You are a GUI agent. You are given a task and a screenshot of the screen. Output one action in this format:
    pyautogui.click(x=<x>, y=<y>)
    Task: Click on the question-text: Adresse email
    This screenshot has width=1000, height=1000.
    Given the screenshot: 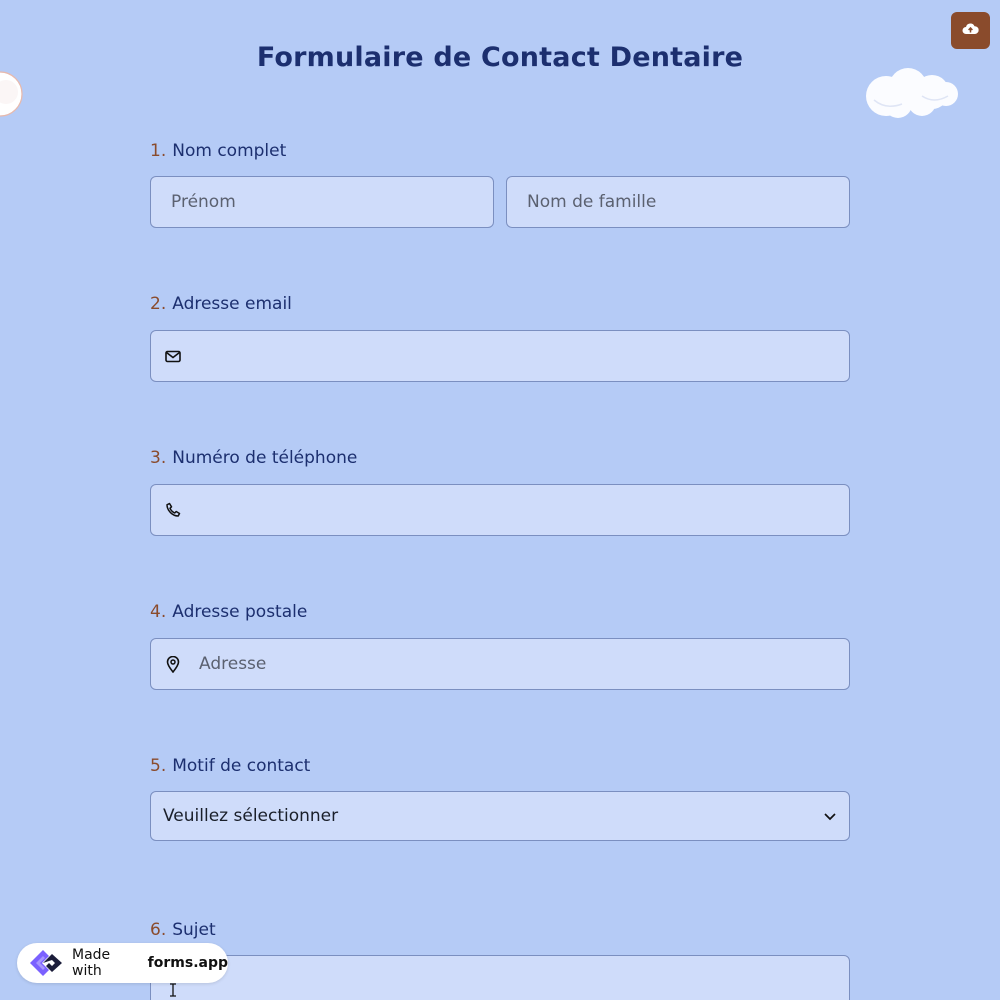 What is the action you would take?
    pyautogui.click(x=232, y=304)
    